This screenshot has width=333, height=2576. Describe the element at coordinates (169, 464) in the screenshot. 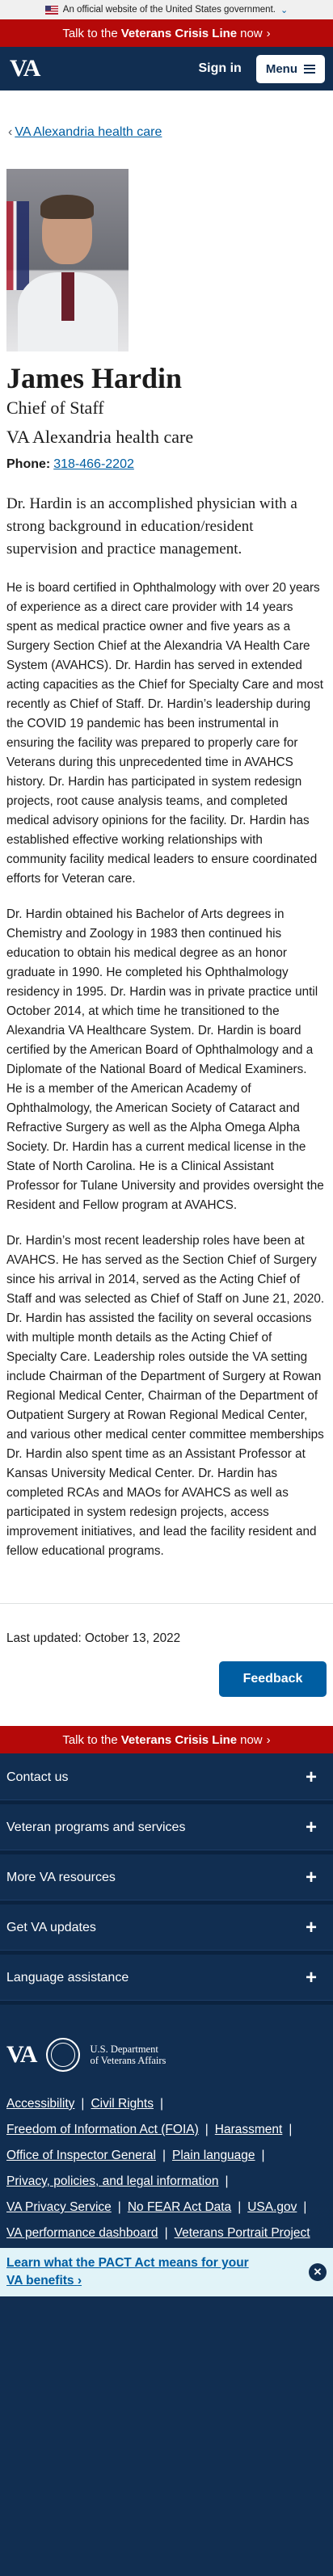

I see `phone-row: Phone: 318-466-2202` at that location.